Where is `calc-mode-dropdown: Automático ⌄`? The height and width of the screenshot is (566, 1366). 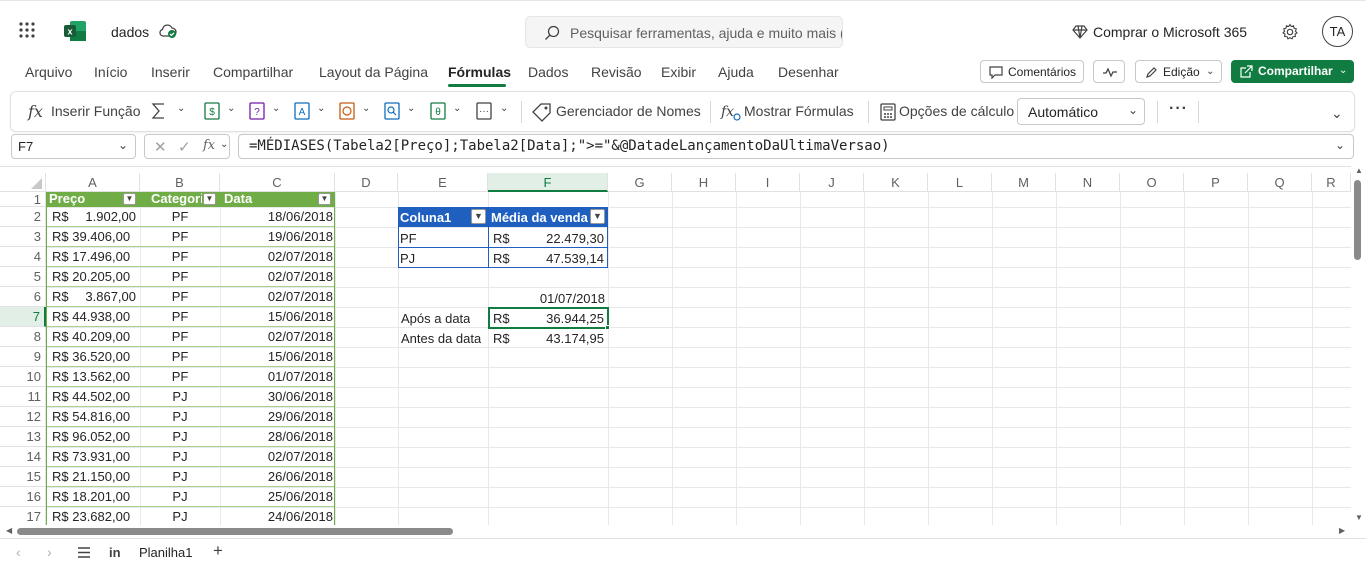
calc-mode-dropdown: Automático ⌄ is located at coordinates (1081, 111).